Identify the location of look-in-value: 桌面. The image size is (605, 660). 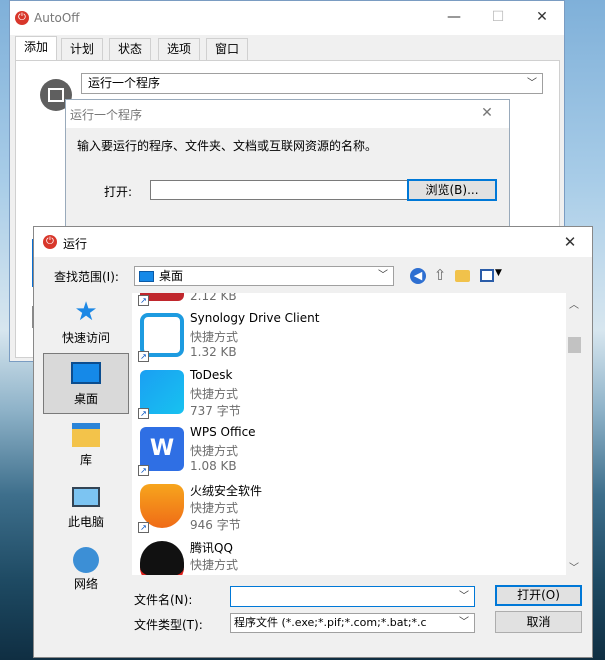
(171, 276).